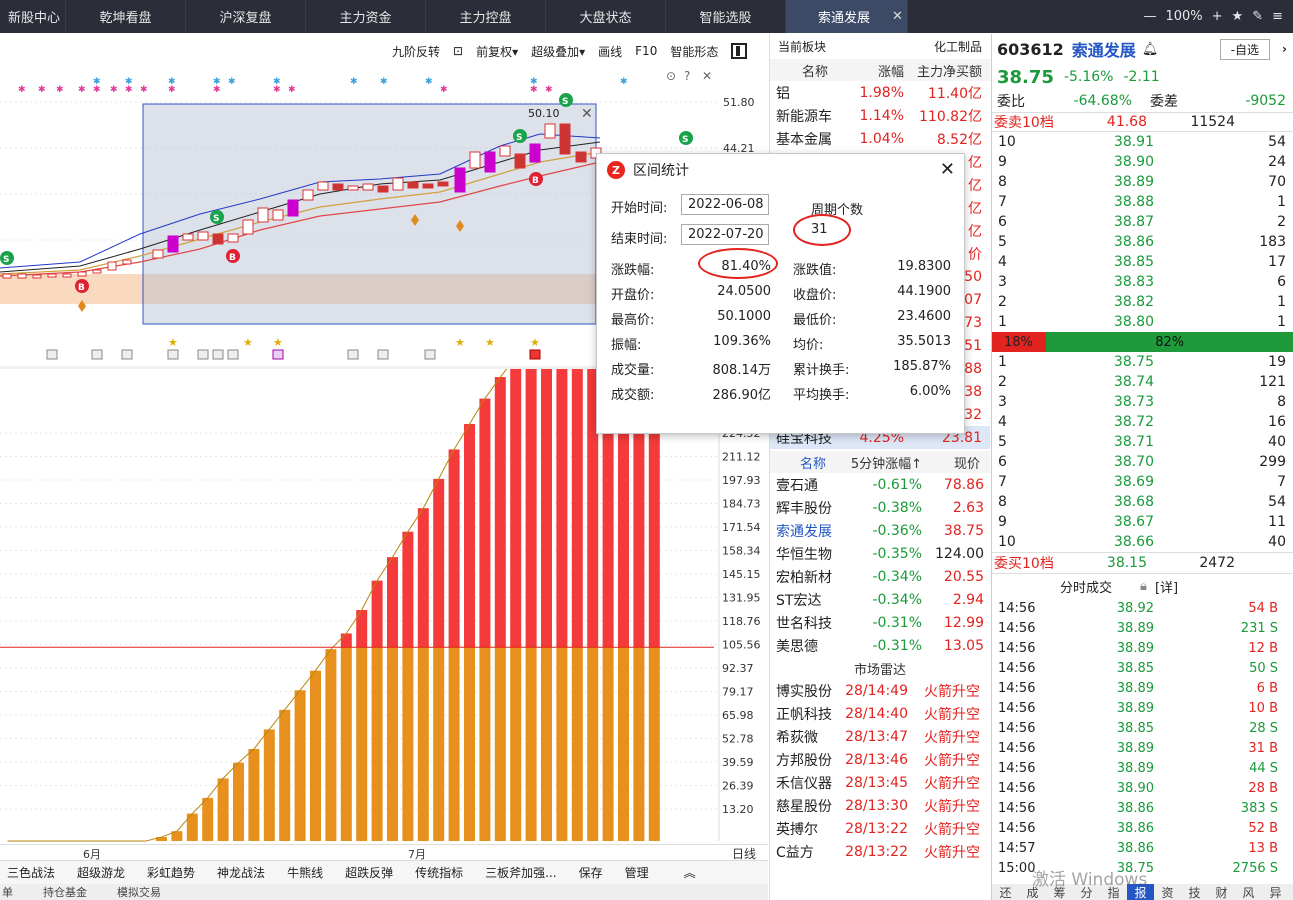  I want to click on order-level: 7 38.69 7, so click(1142, 482).